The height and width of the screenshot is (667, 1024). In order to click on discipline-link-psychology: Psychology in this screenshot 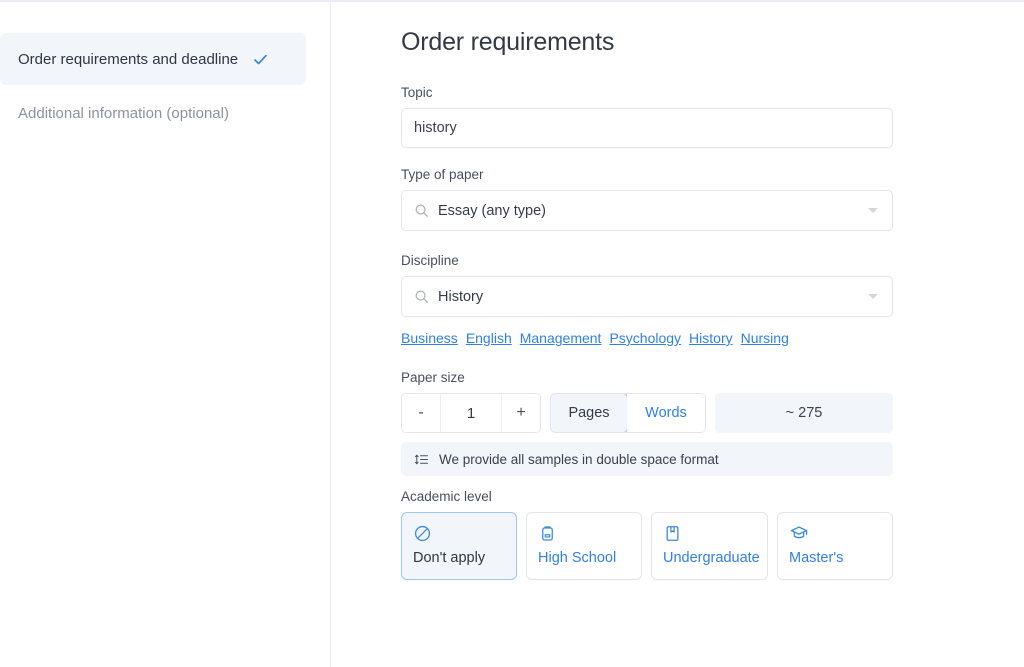, I will do `click(645, 338)`.